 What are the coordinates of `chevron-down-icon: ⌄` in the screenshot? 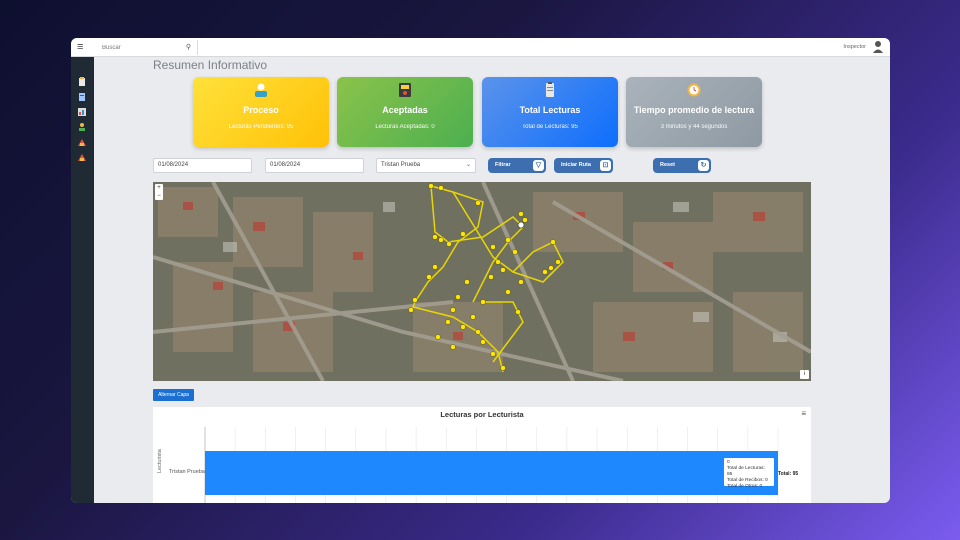 It's located at (468, 165).